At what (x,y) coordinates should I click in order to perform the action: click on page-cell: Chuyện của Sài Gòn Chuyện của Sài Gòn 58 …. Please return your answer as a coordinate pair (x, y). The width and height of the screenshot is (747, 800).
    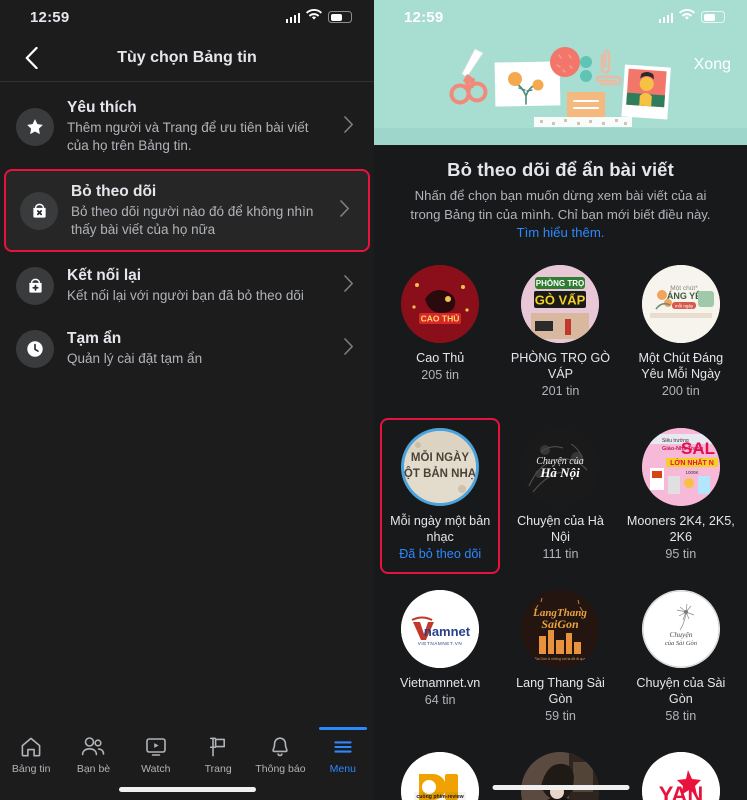
    Looking at the image, I should click on (681, 658).